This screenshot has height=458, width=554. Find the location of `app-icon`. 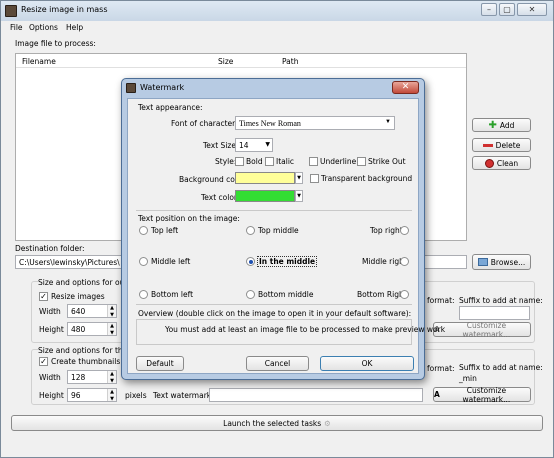

app-icon is located at coordinates (11, 11).